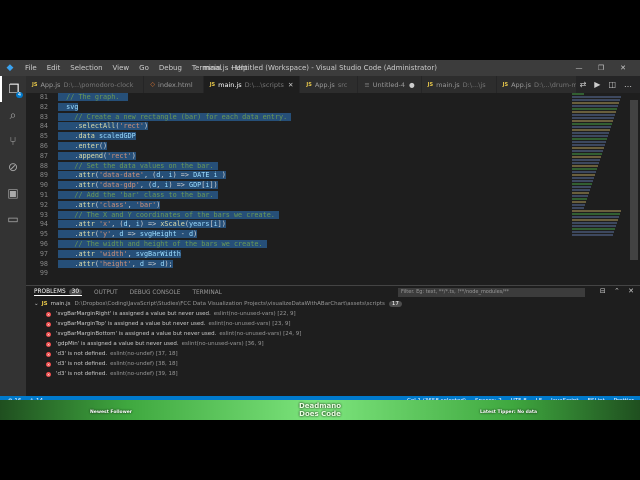 This screenshot has height=480, width=640. I want to click on panel-tab-label: TERMINAL, so click(207, 292).